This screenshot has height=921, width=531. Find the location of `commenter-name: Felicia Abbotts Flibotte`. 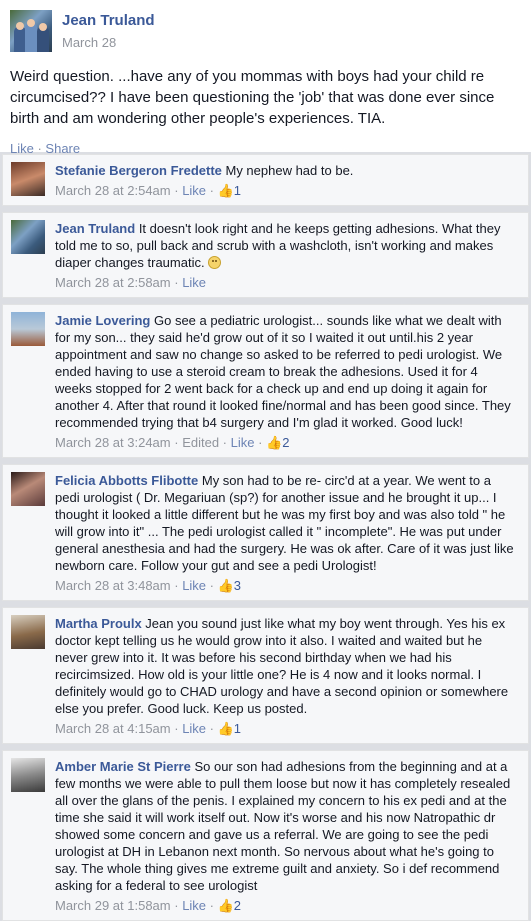

commenter-name: Felicia Abbotts Flibotte is located at coordinates (126, 480).